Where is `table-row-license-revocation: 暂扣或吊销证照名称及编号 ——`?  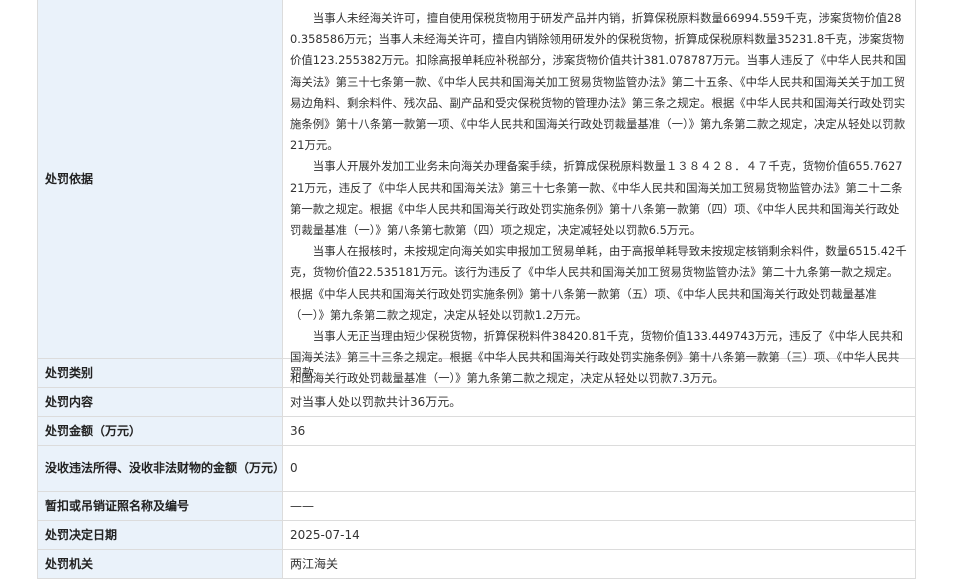
table-row-license-revocation: 暂扣或吊销证照名称及编号 —— is located at coordinates (477, 506).